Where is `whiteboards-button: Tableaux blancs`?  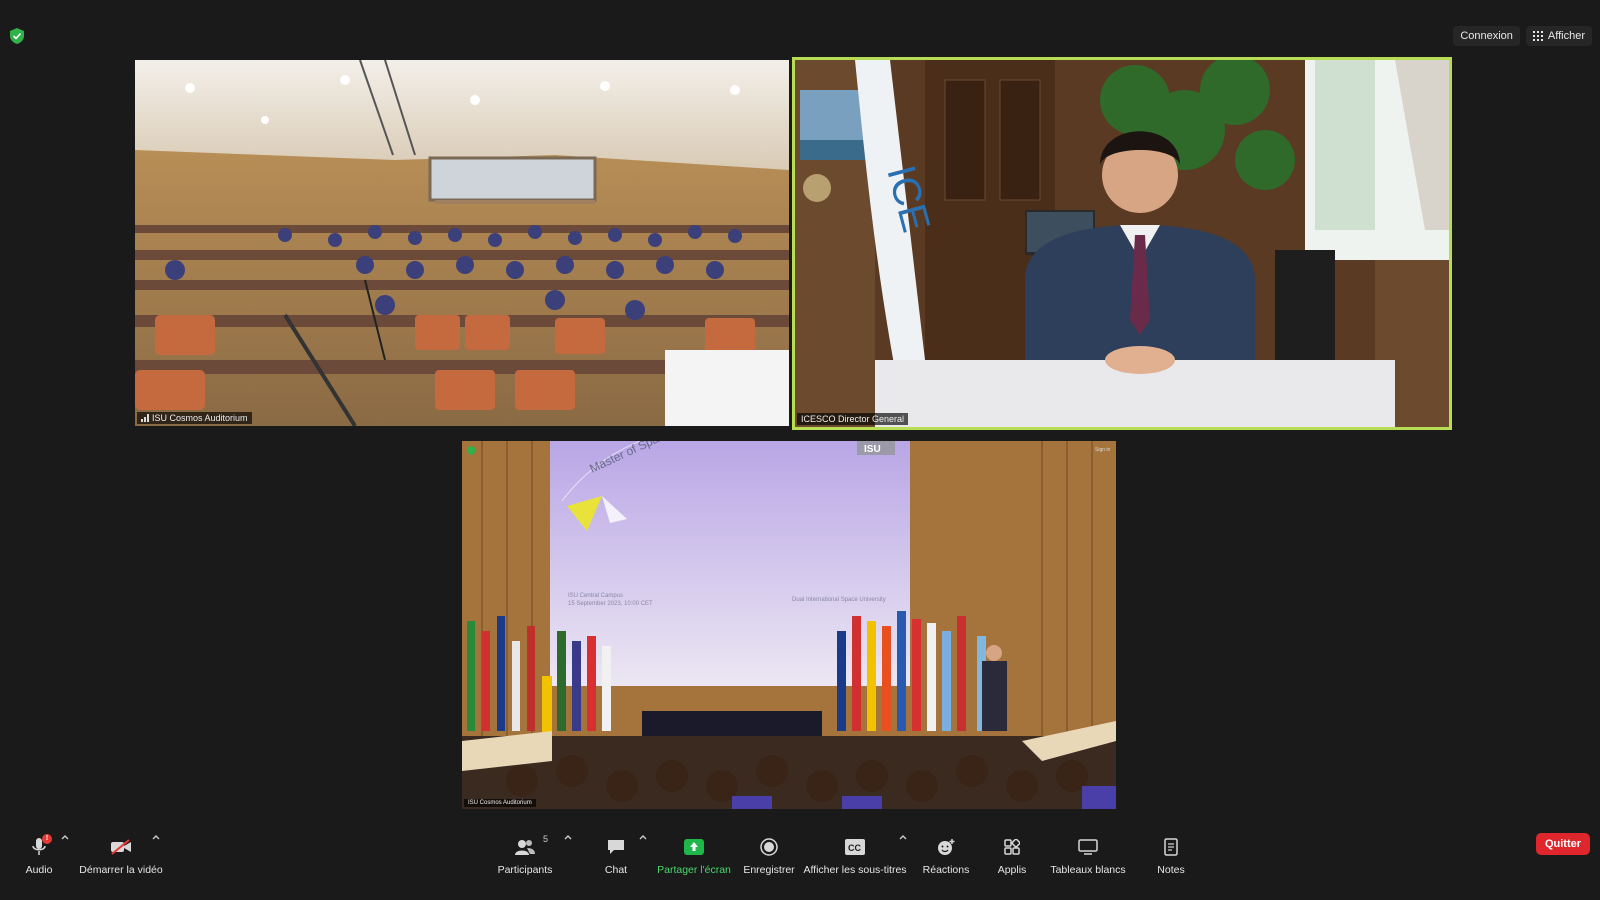
whiteboards-button: Tableaux blancs is located at coordinates (1088, 848).